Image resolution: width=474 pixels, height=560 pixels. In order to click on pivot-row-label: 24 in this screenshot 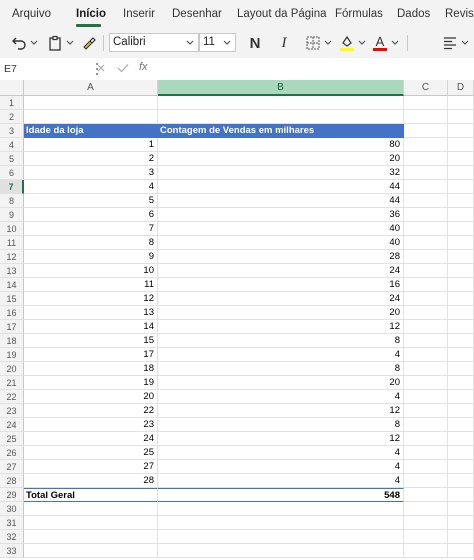, I will do `click(91, 439)`.